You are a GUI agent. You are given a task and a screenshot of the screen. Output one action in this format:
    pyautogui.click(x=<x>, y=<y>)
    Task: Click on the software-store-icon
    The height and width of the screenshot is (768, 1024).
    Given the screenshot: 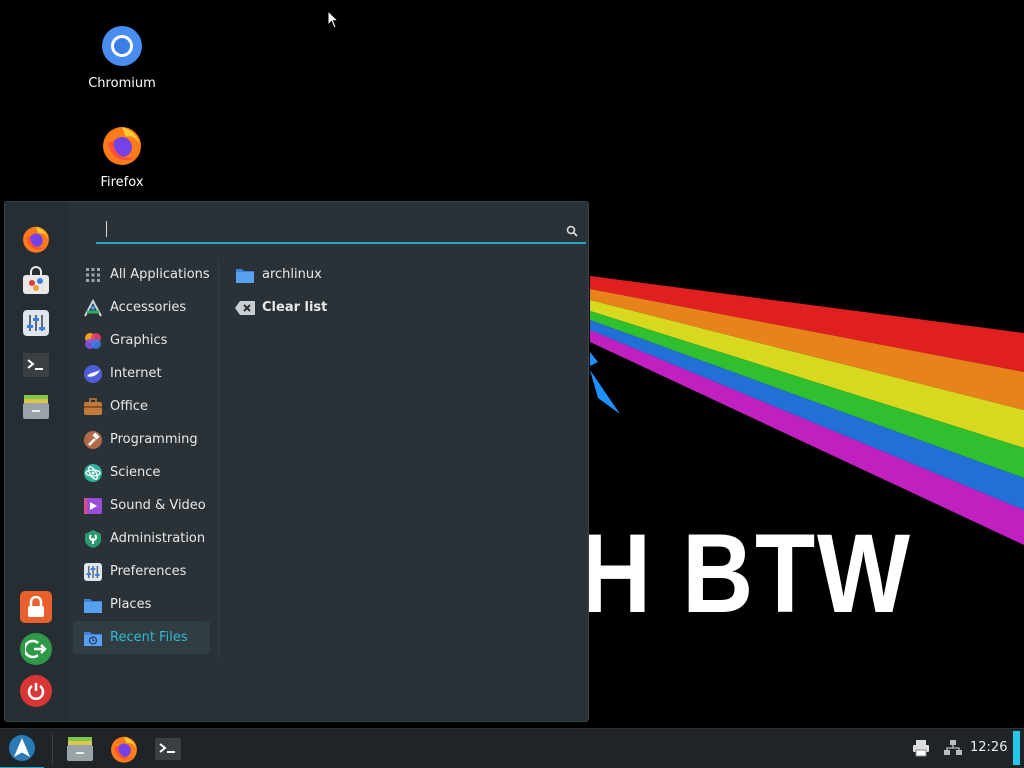 What is the action you would take?
    pyautogui.click(x=36, y=281)
    